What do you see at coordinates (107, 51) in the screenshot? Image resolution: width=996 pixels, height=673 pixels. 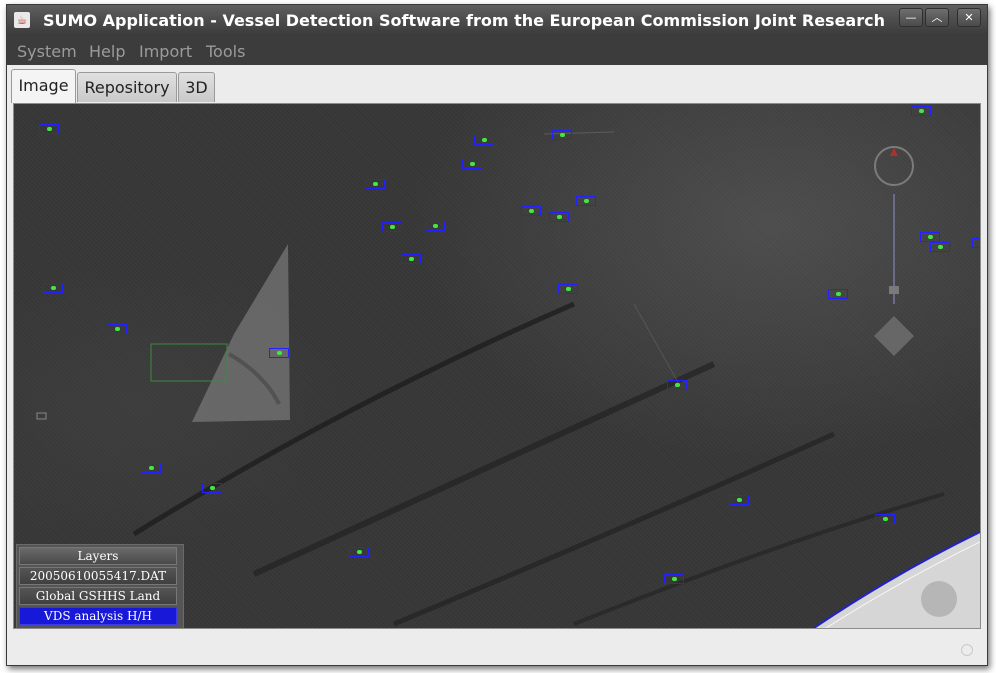 I see `menu-help: Help` at bounding box center [107, 51].